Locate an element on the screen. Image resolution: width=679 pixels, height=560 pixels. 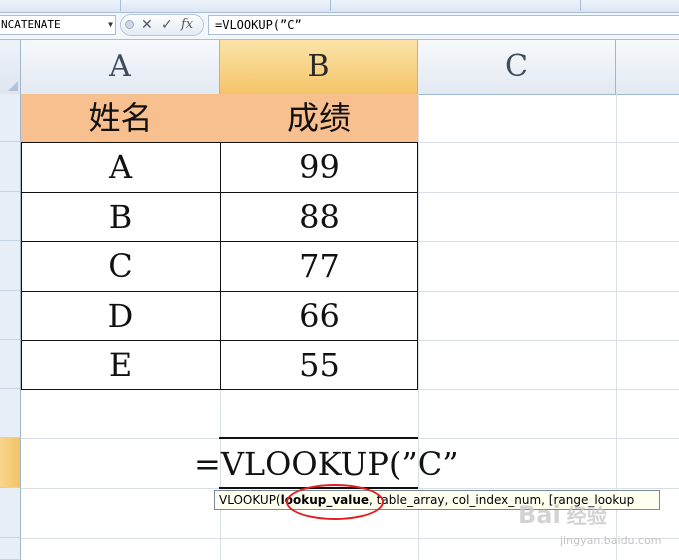
name-box: NCATENATE ▼ is located at coordinates (58, 25).